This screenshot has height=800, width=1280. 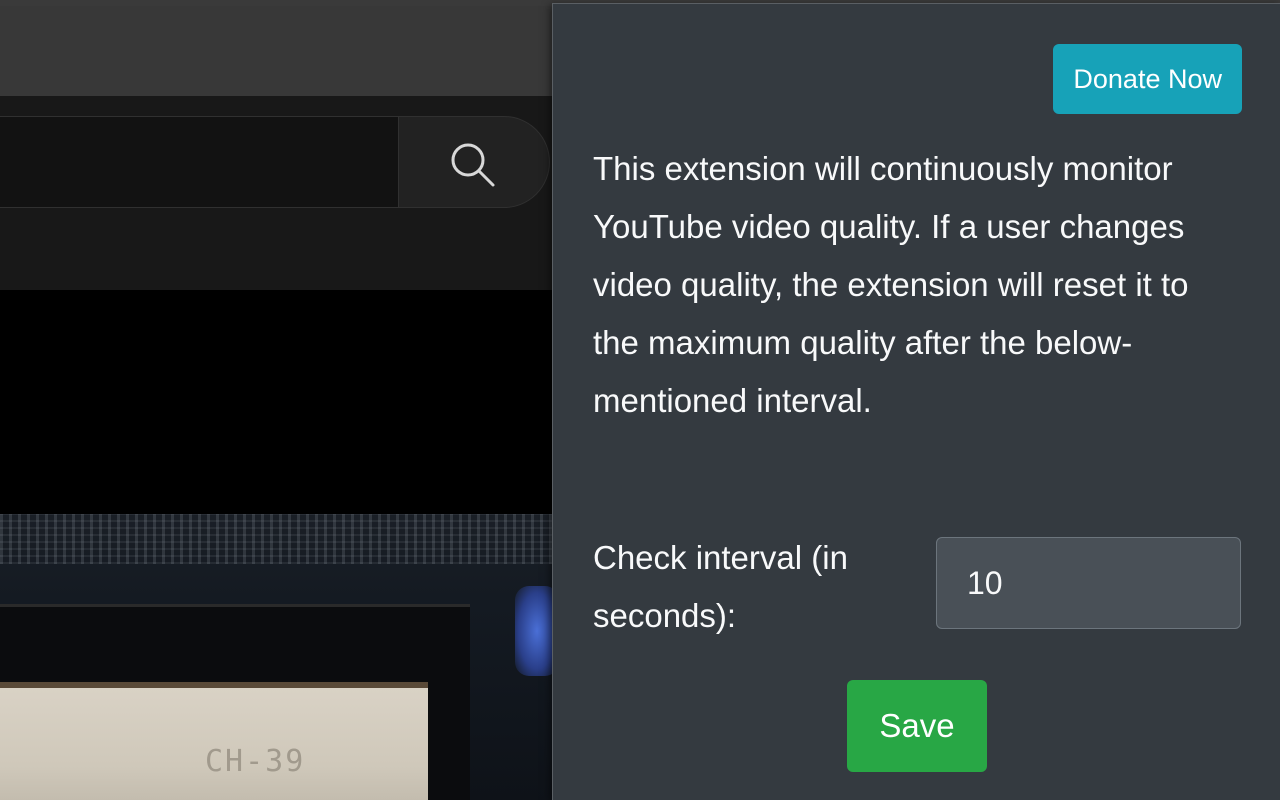 I want to click on search-icon, so click(x=473, y=165).